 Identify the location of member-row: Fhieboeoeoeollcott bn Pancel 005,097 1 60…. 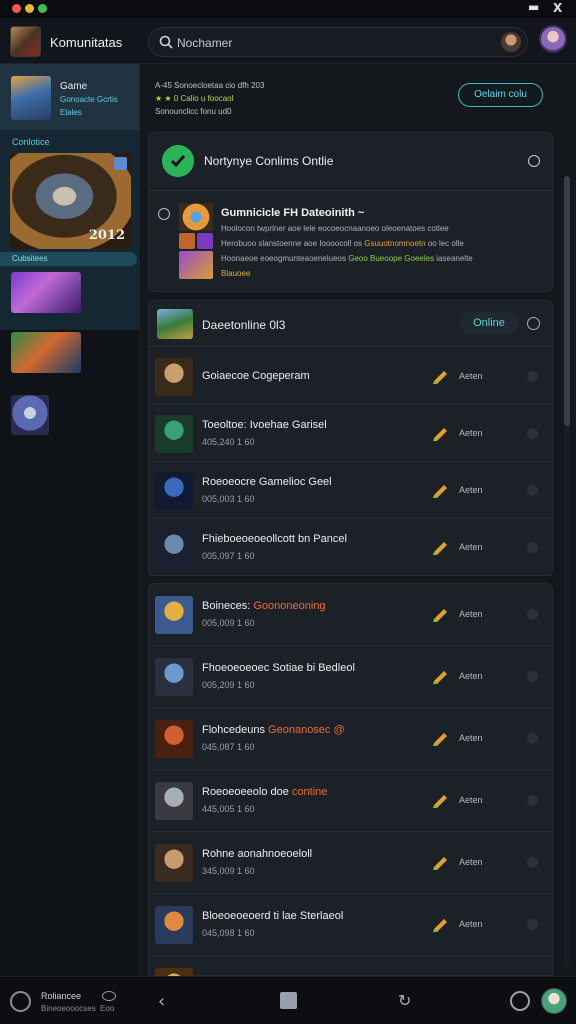
(350, 547).